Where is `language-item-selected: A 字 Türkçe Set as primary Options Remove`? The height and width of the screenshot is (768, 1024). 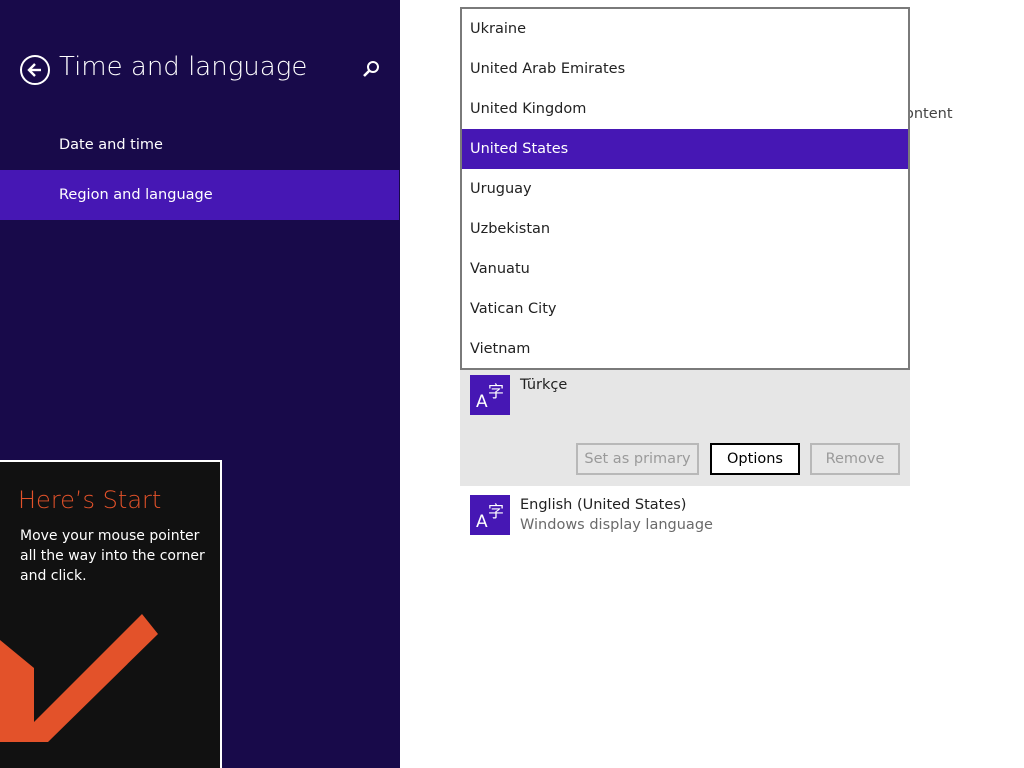
language-item-selected: A 字 Türkçe Set as primary Options Remove is located at coordinates (685, 427).